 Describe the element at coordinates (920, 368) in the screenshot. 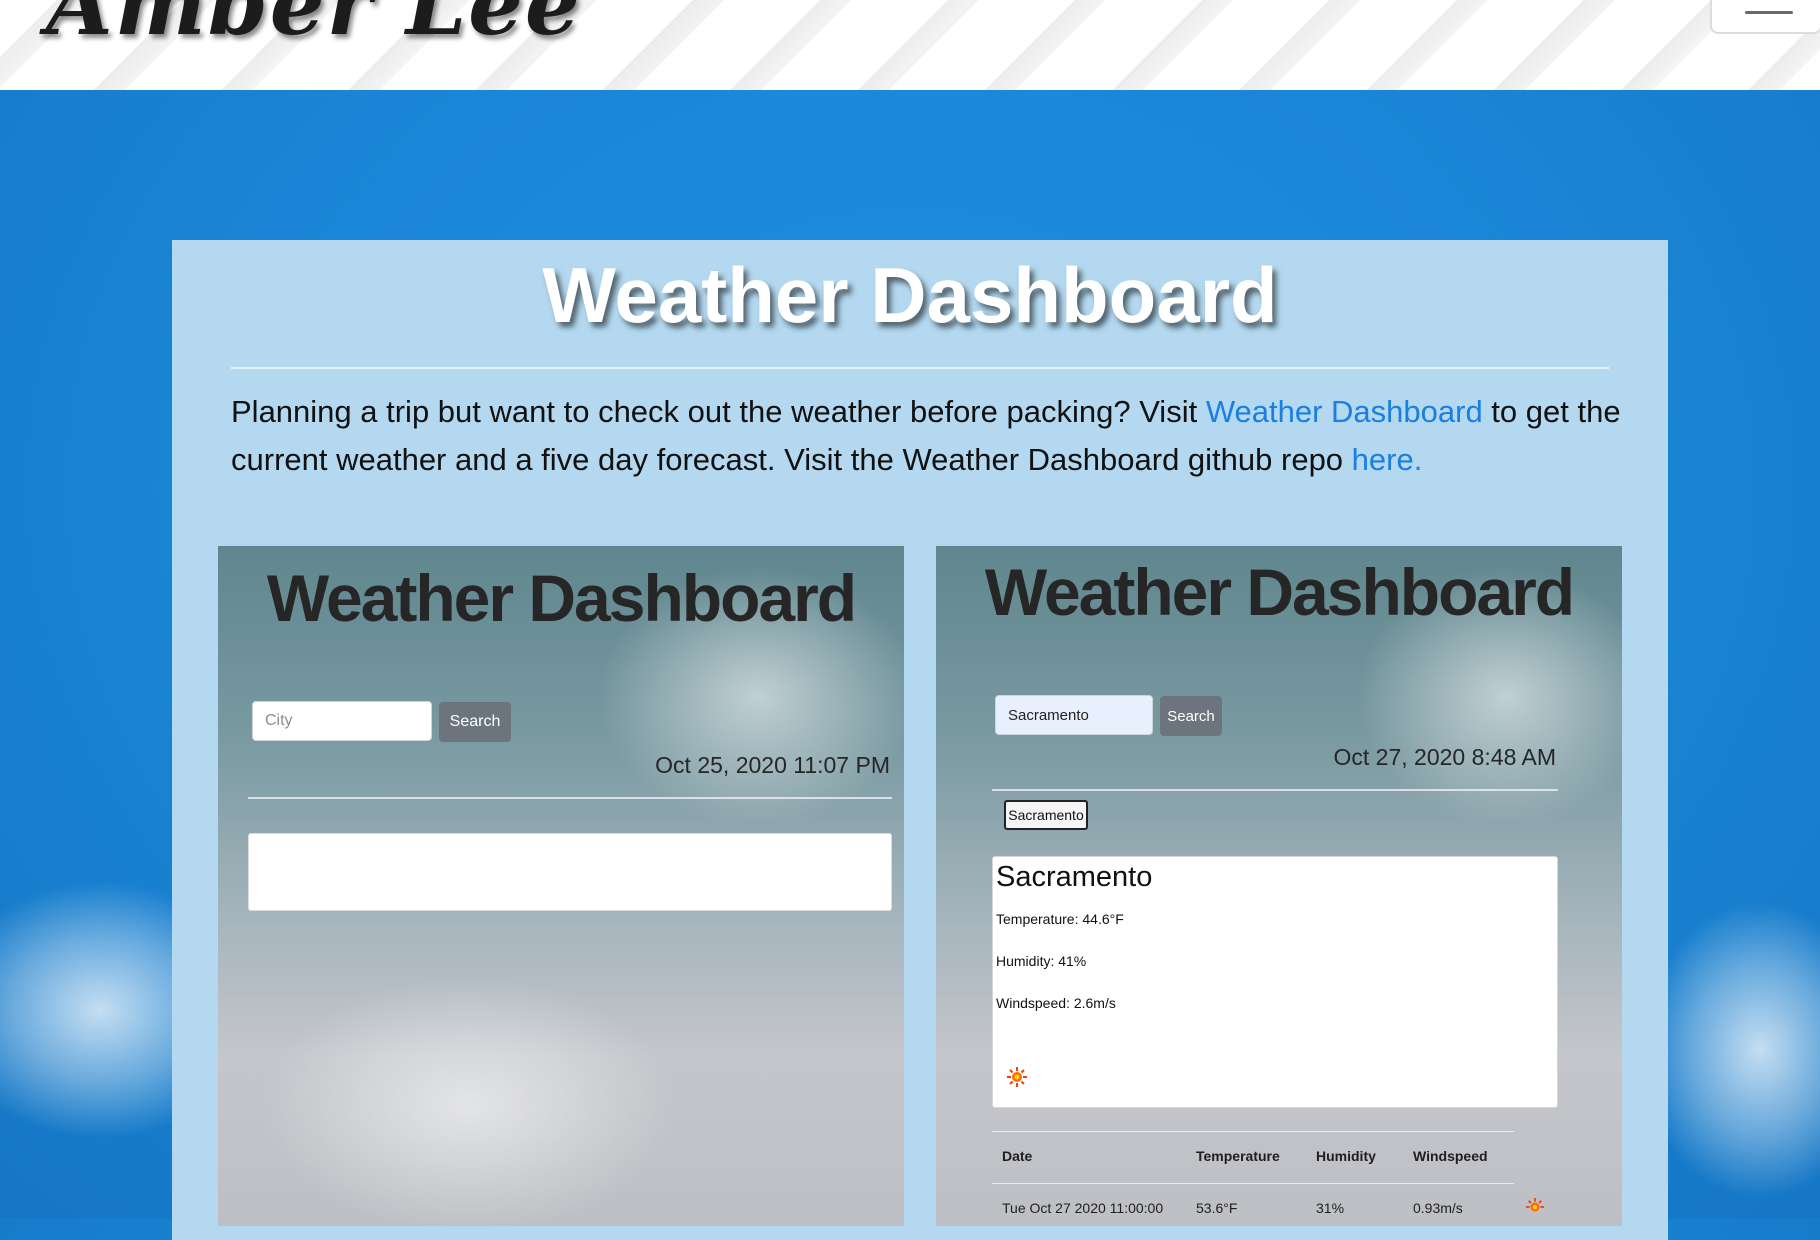

I see `title-divider` at that location.